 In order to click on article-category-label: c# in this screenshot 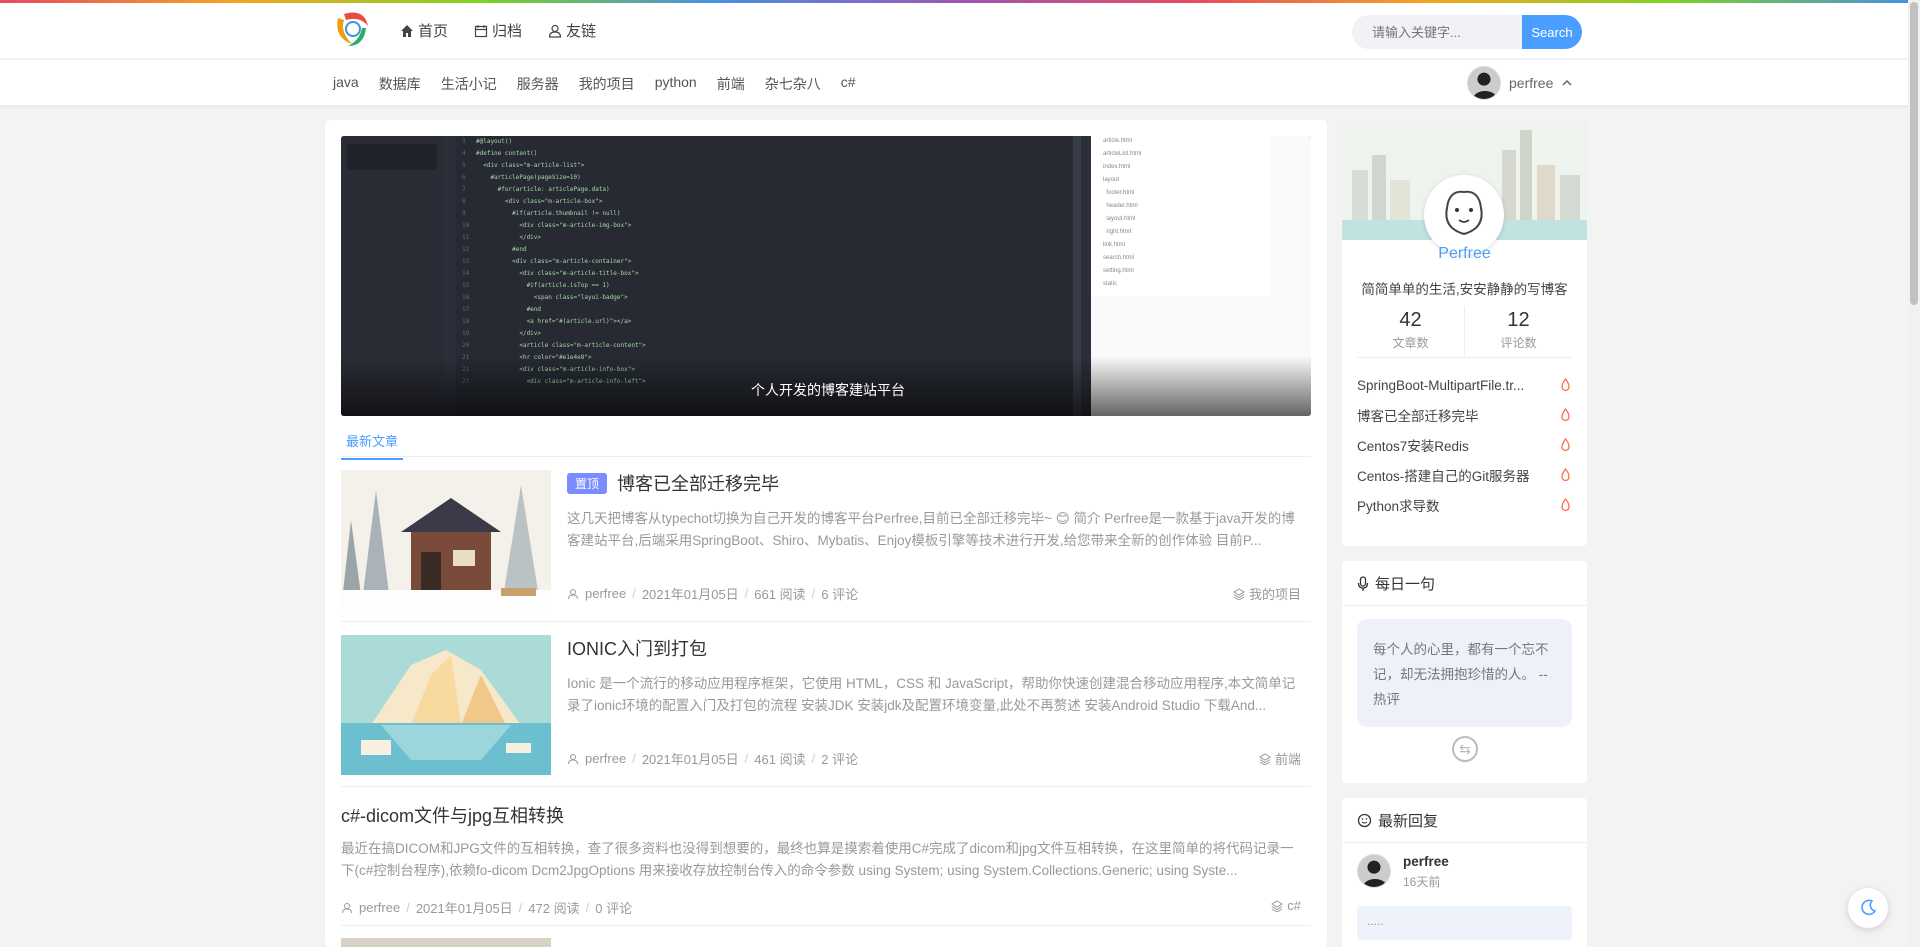, I will do `click(1294, 905)`.